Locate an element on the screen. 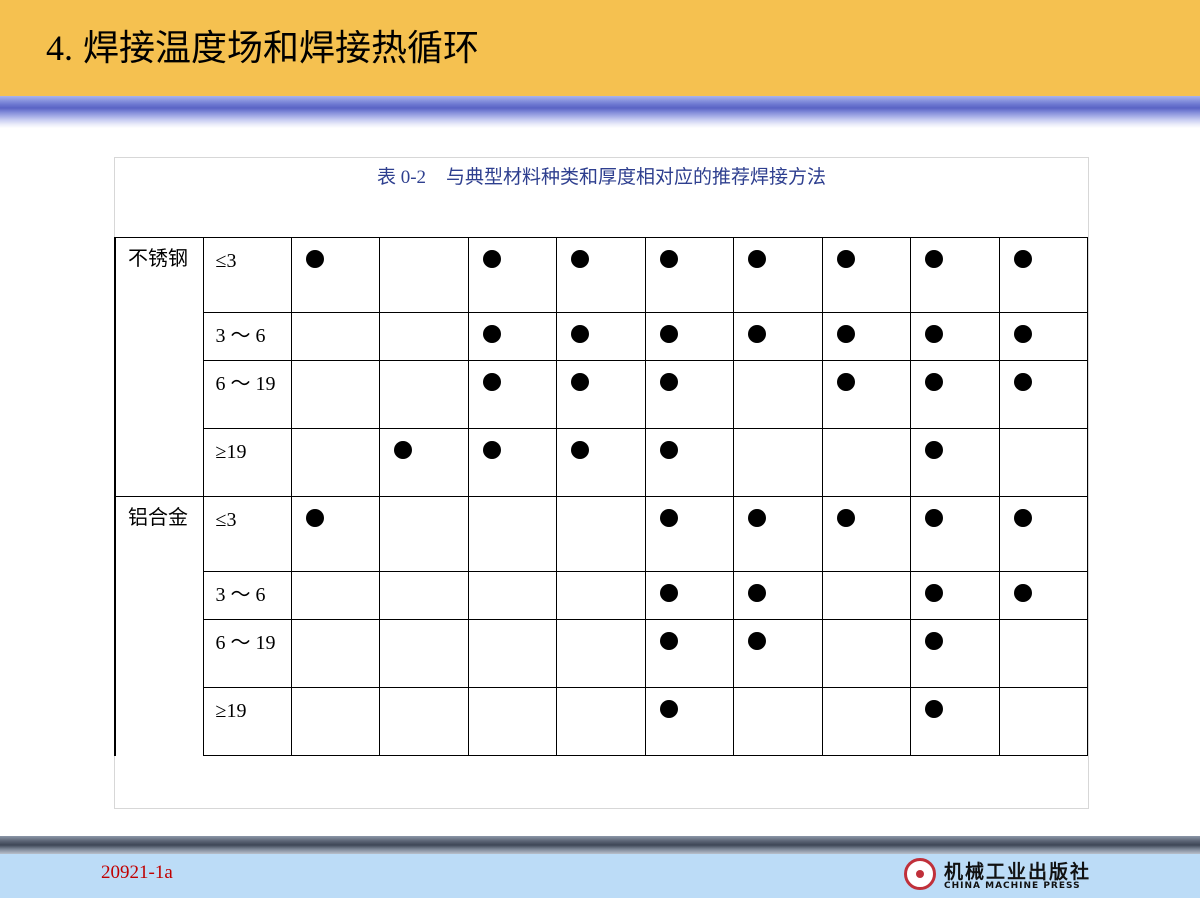 Image resolution: width=1200 pixels, height=898 pixels. title-number: 4. is located at coordinates (59, 48).